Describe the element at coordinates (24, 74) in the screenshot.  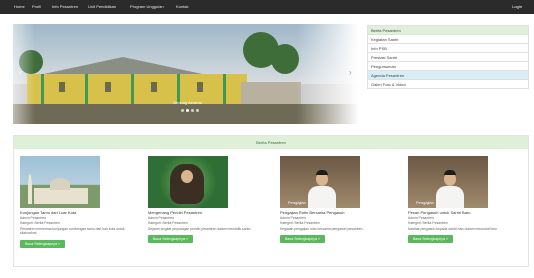
I see `carousel-left-fade` at that location.